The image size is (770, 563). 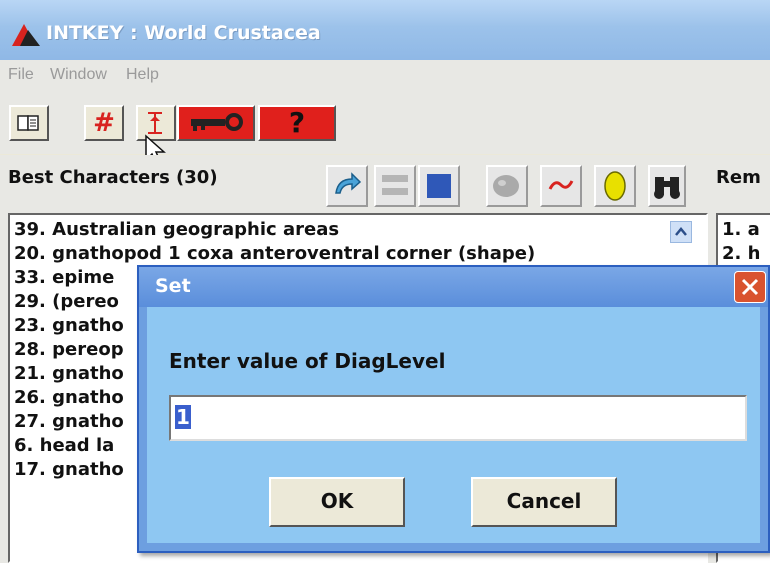 I want to click on list-item: 6. head la, so click(x=64, y=447).